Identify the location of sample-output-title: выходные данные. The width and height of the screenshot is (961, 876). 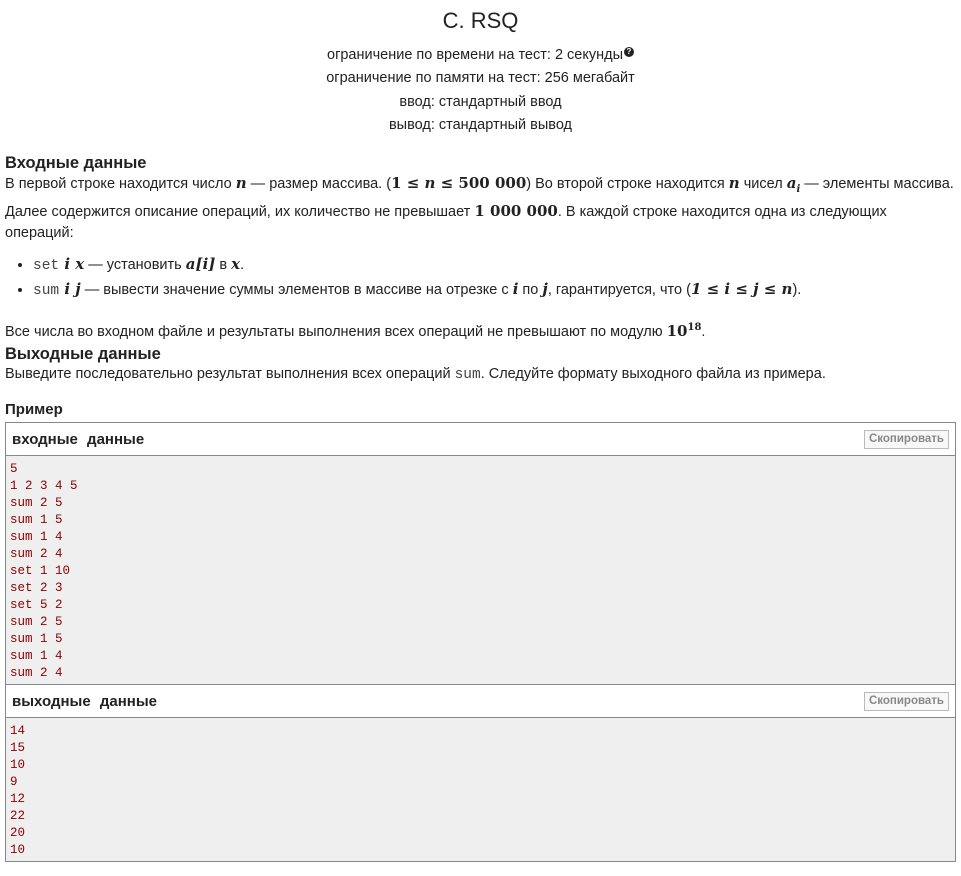
(85, 701).